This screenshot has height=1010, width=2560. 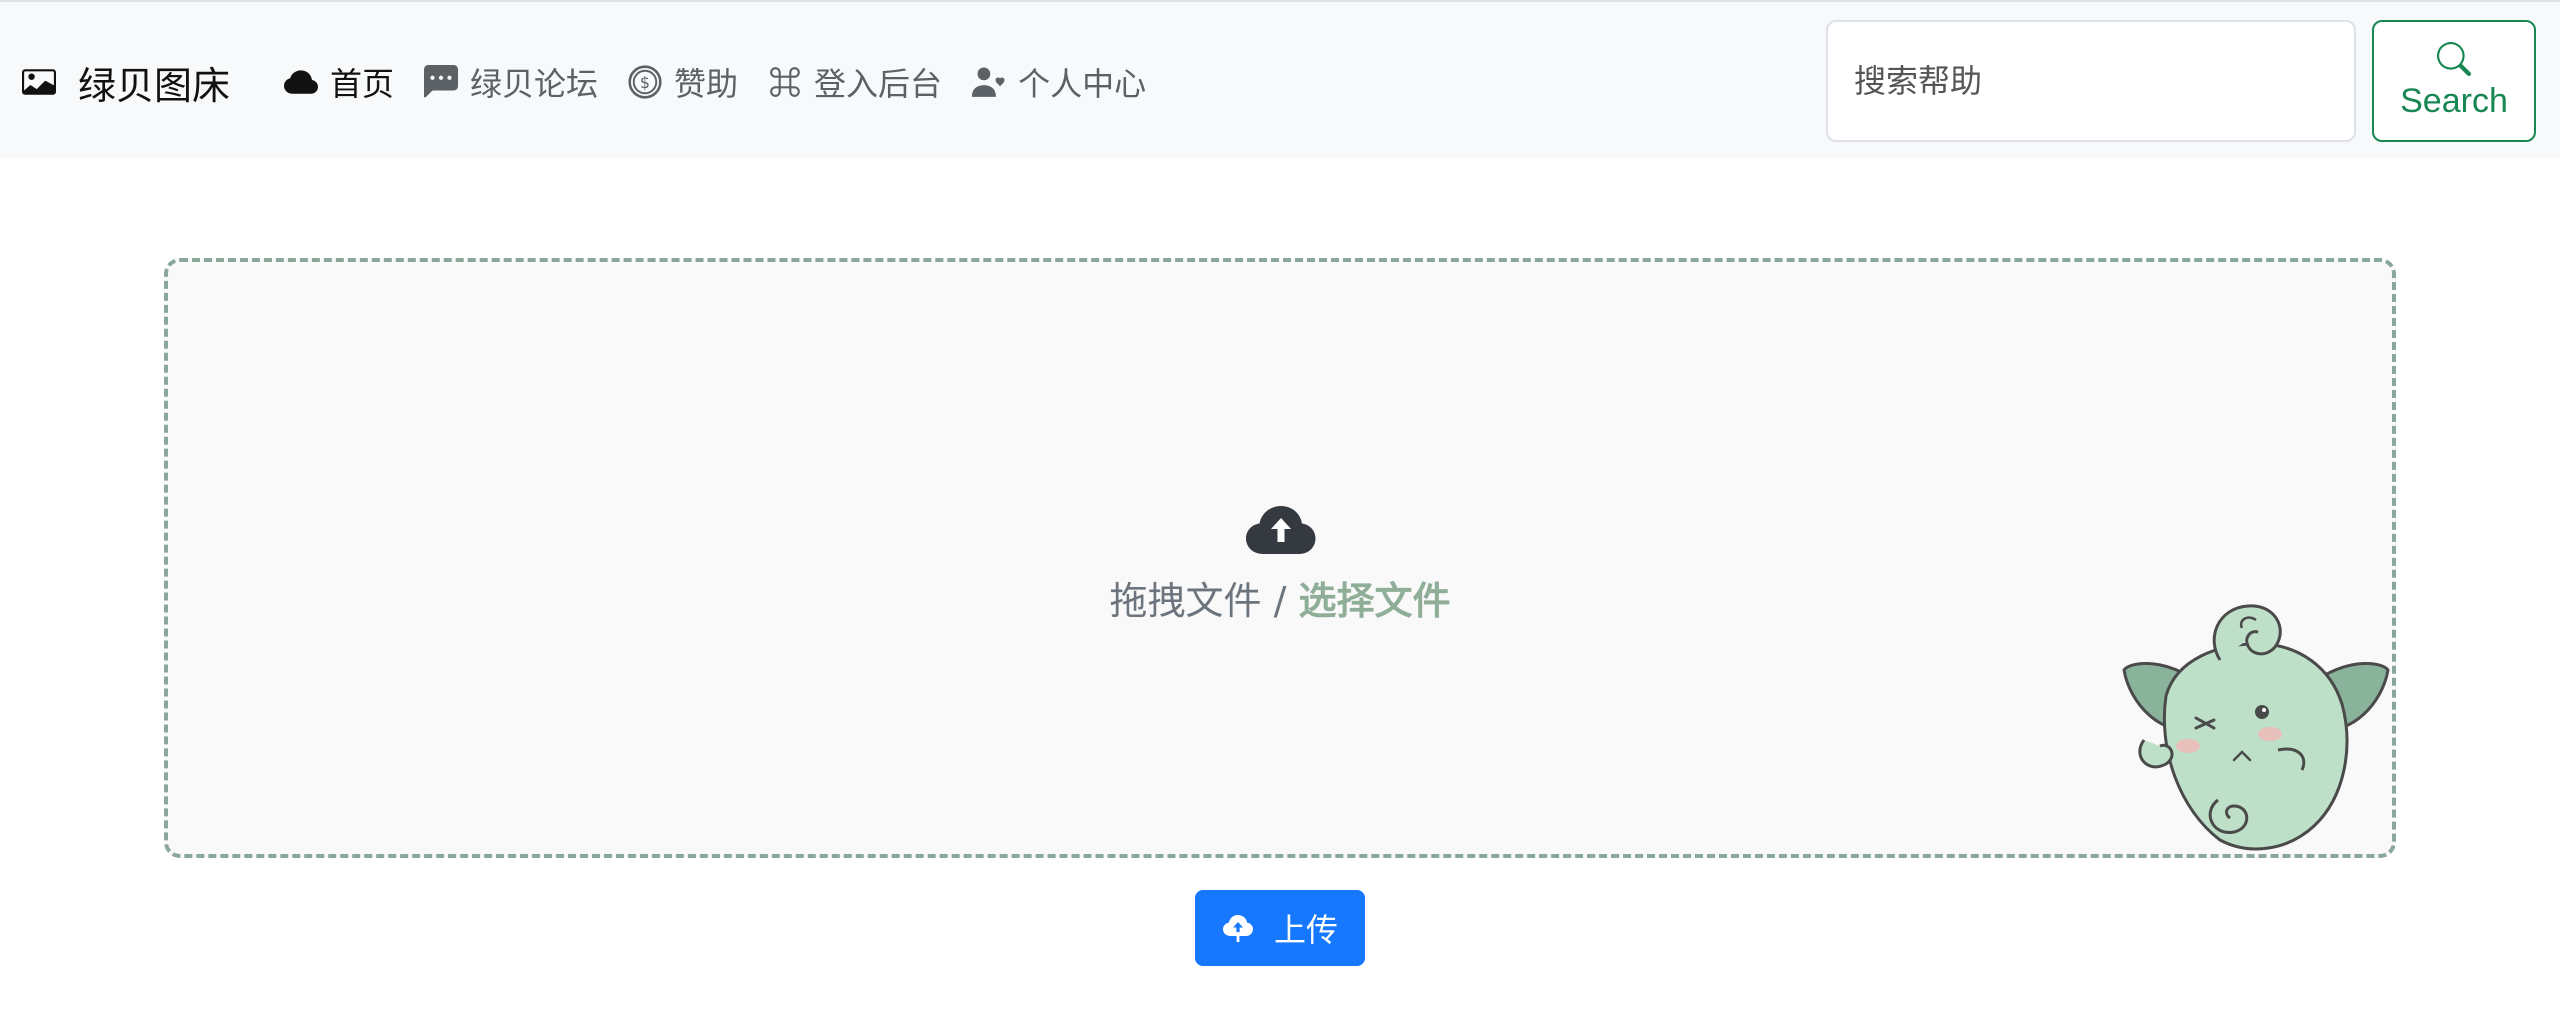 I want to click on nav-item-profile: 个人中心, so click(x=1059, y=82).